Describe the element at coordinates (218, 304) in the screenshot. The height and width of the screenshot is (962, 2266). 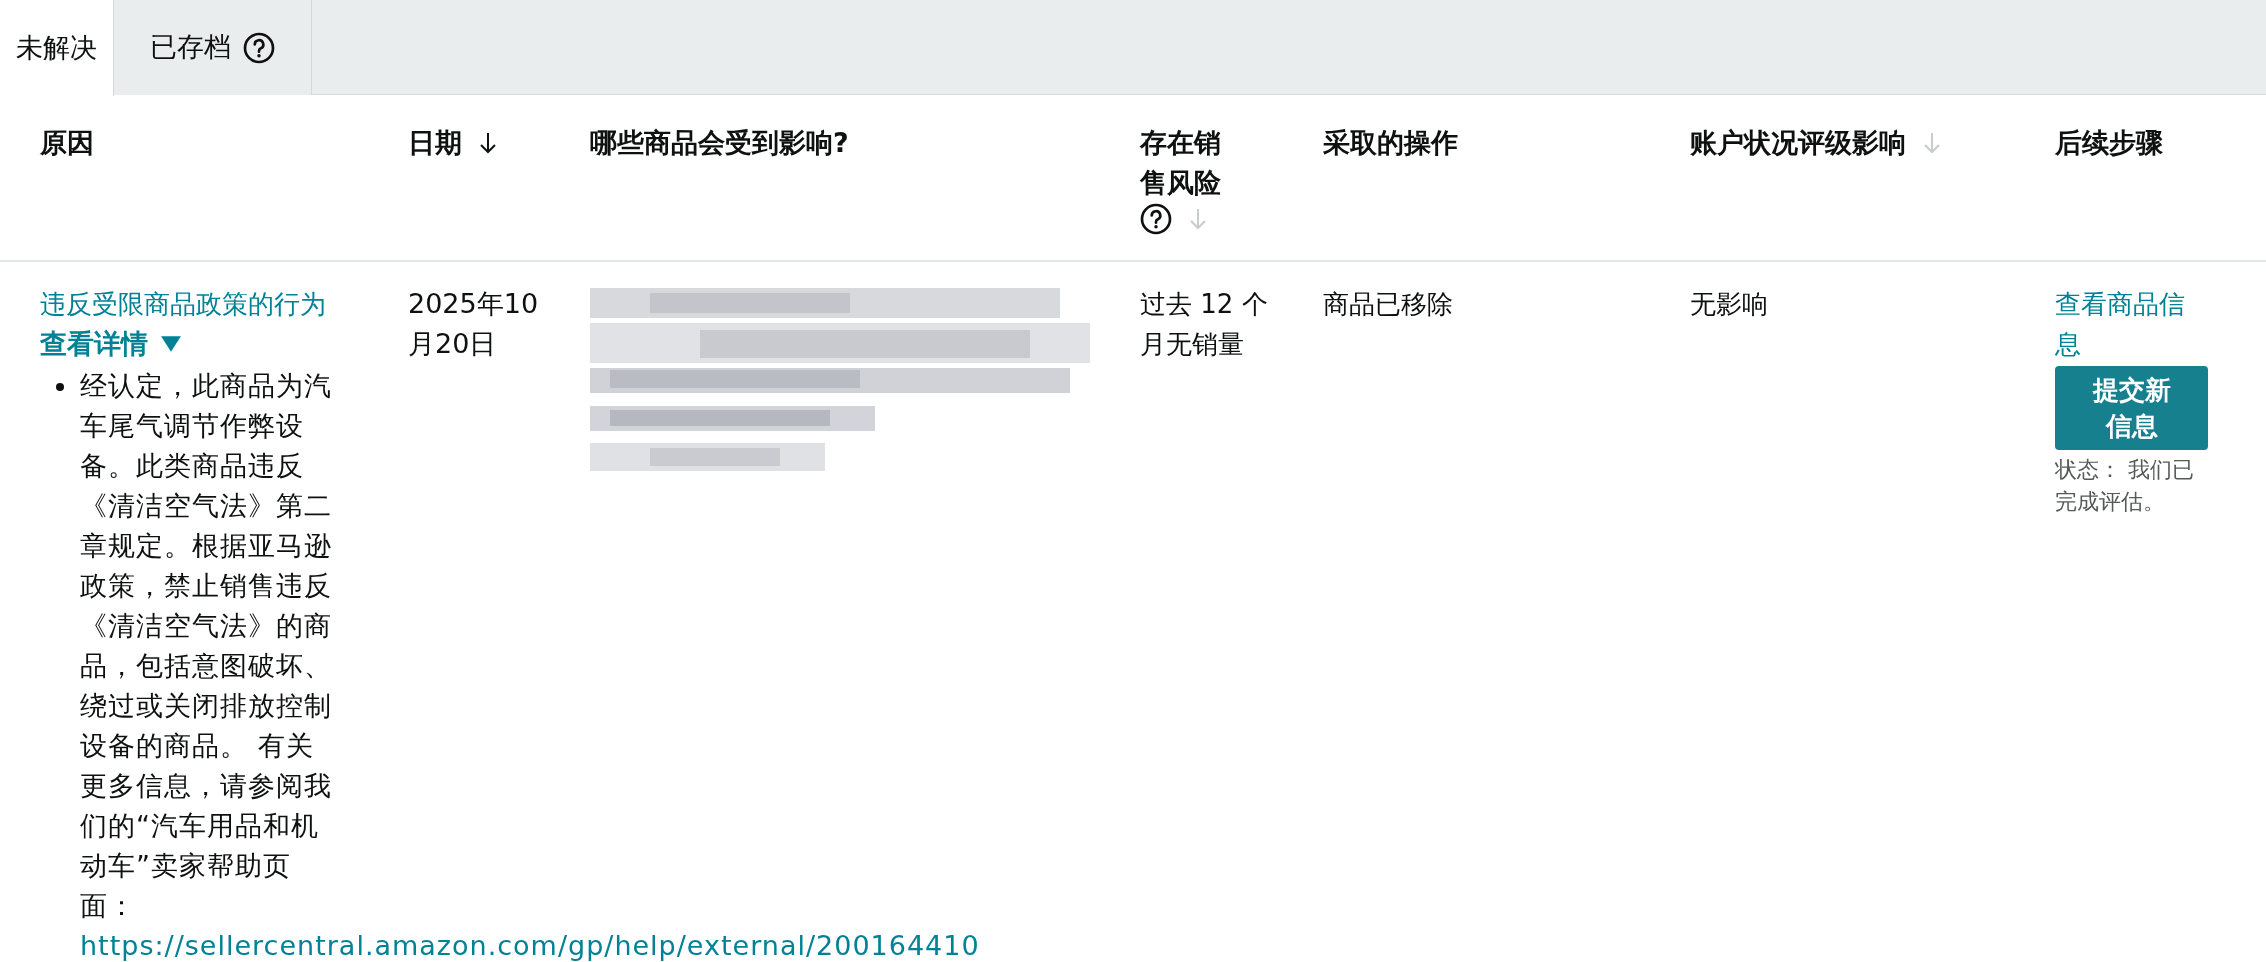
I see `reason-link: 违反受限商品政策的行为` at that location.